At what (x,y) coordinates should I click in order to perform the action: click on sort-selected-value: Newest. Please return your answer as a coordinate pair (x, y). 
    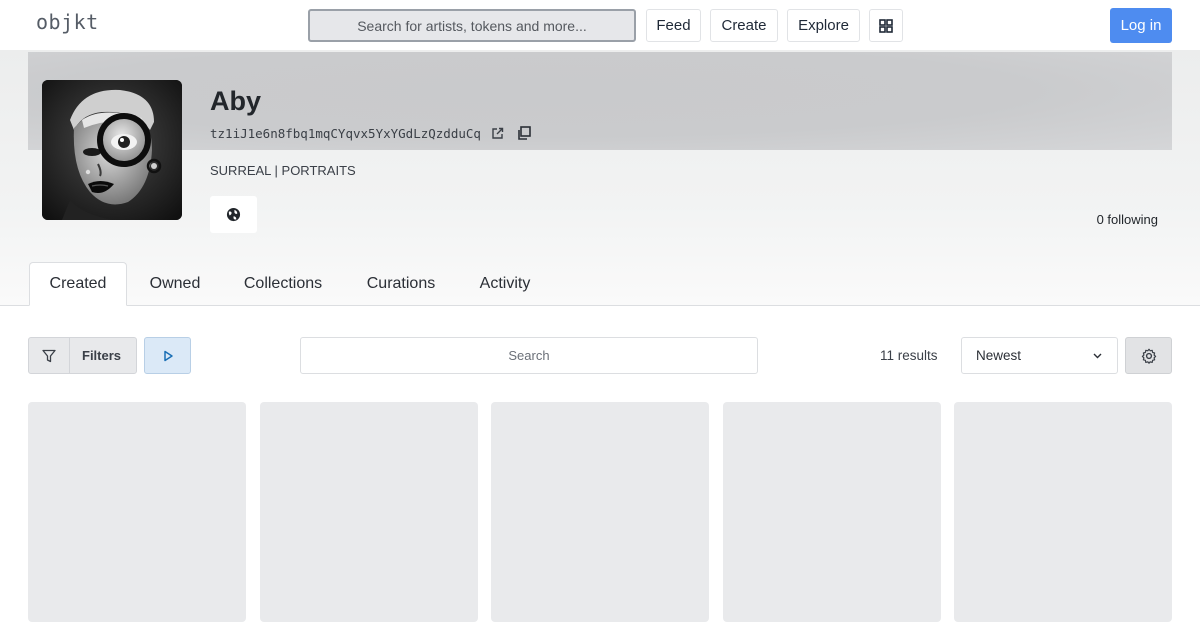
    Looking at the image, I should click on (999, 355).